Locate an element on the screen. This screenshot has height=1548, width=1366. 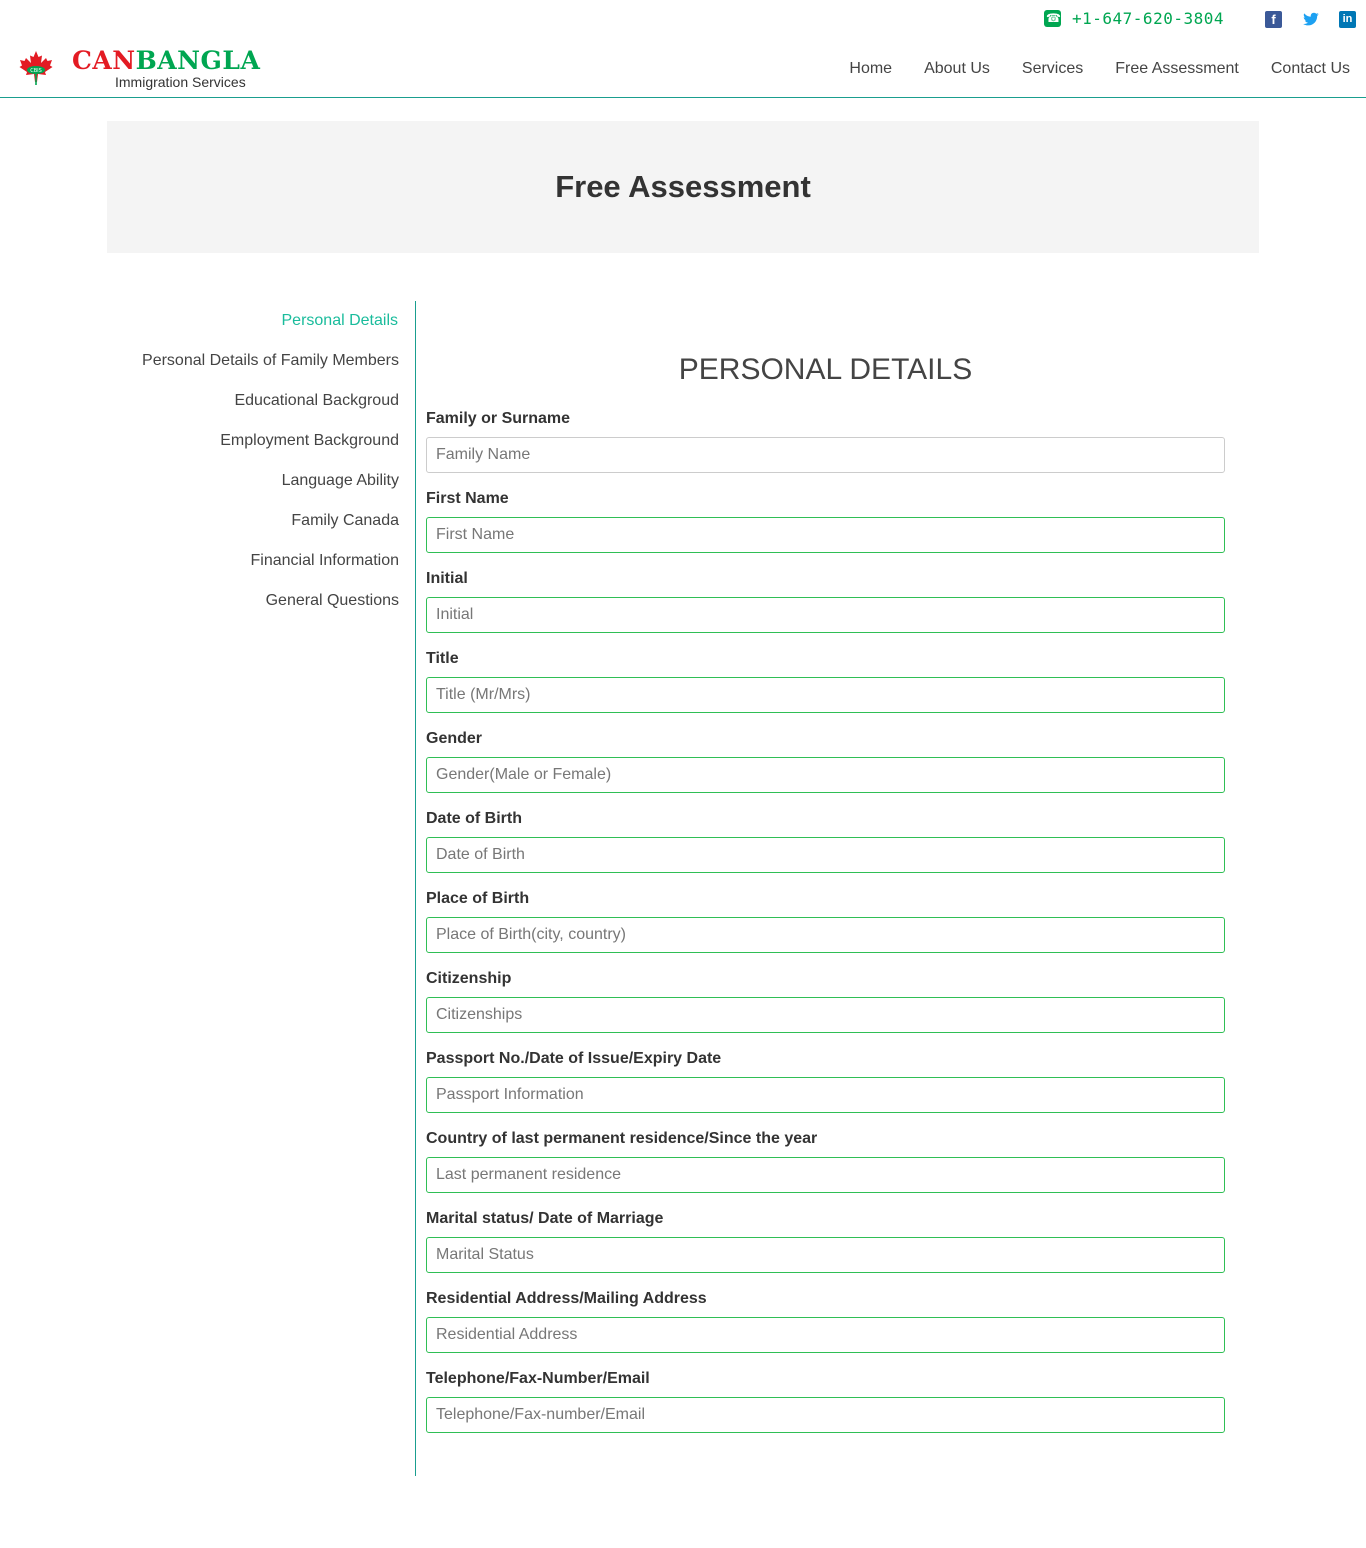
first-name-input is located at coordinates (825, 535).